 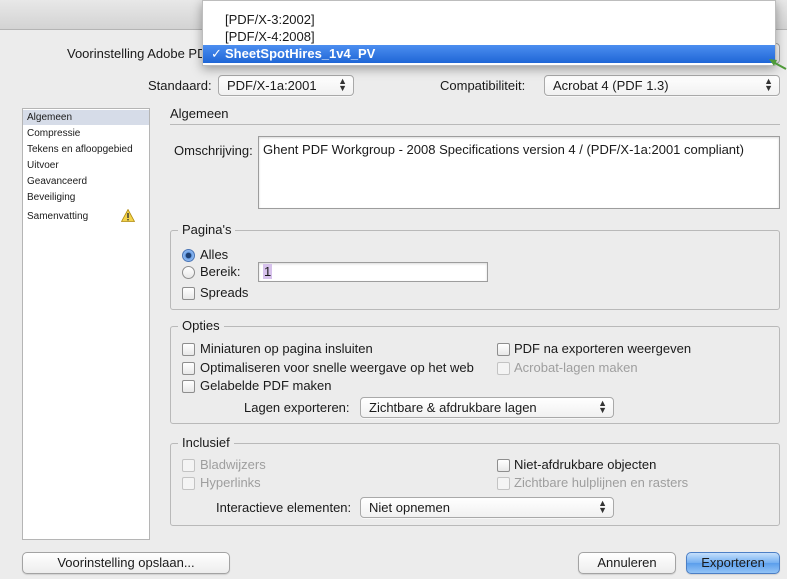 What do you see at coordinates (86, 216) in the screenshot?
I see `sidebar-item-samenvatting: Samenvatting` at bounding box center [86, 216].